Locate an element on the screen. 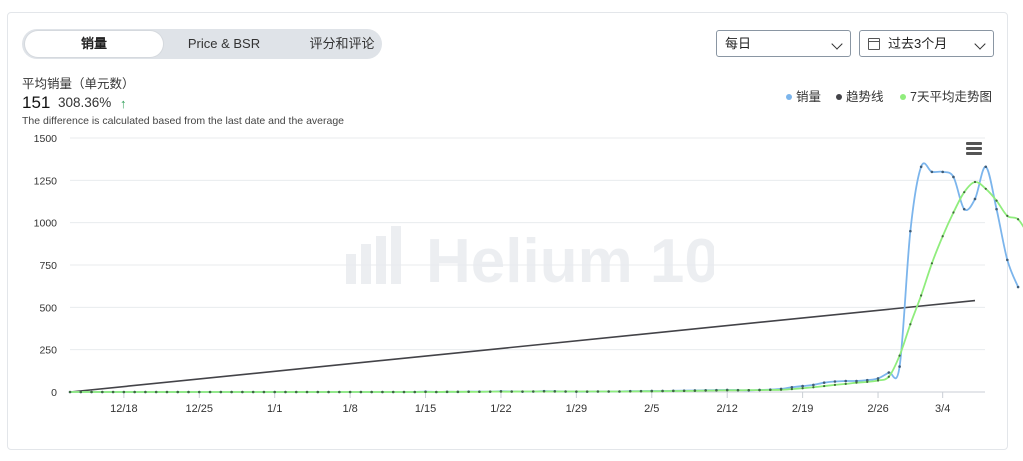 The image size is (1023, 461). x-tick-label: 2/19 is located at coordinates (802, 409).